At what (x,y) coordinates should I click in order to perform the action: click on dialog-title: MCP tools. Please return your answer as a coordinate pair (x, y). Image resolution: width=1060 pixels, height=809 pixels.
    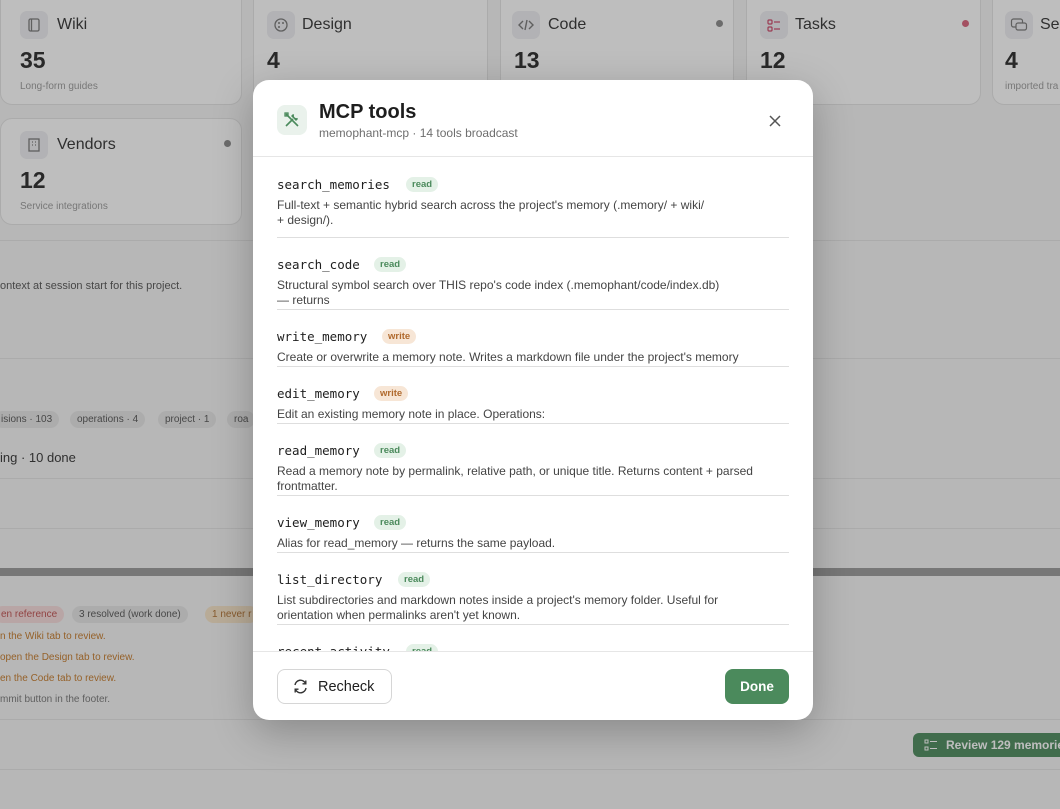
    Looking at the image, I should click on (368, 112).